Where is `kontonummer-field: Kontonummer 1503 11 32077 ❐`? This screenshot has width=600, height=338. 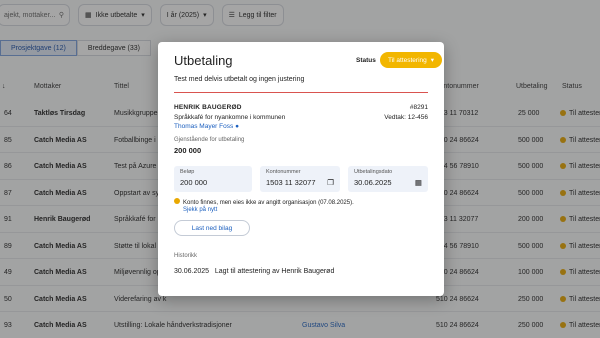
kontonummer-field: Kontonummer 1503 11 32077 ❐ is located at coordinates (300, 179).